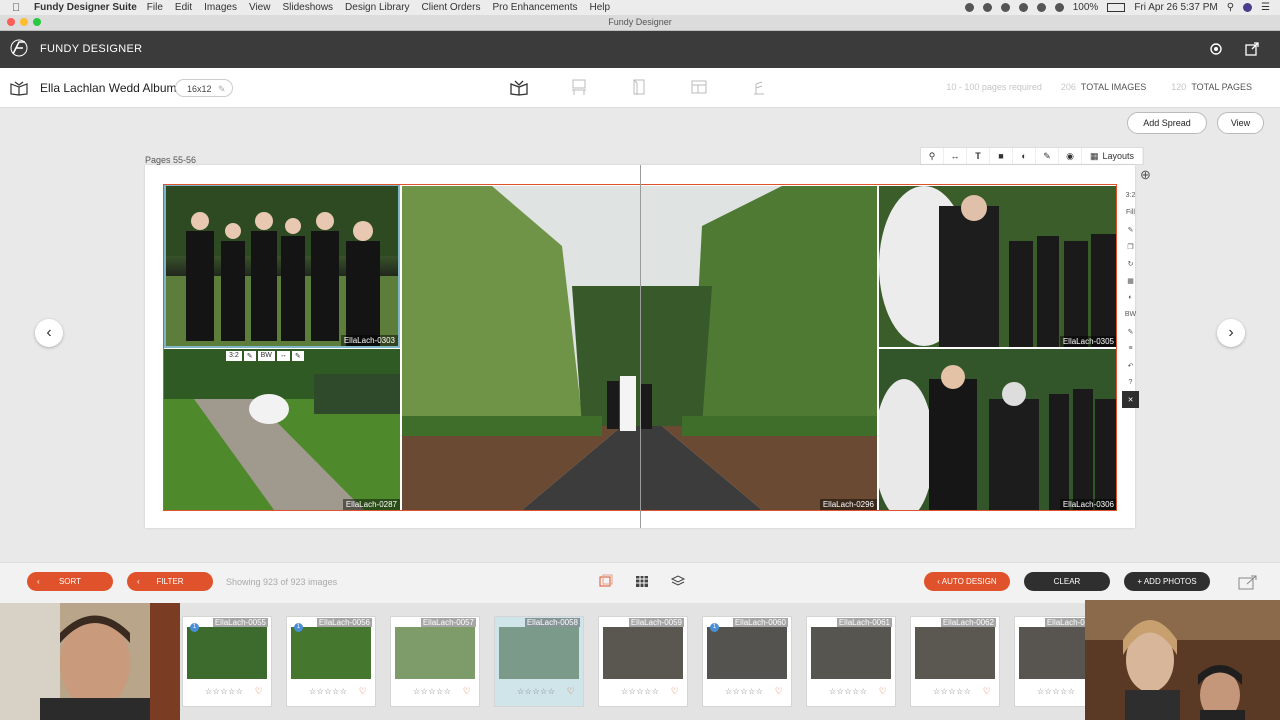  I want to click on text-tool-icon: T, so click(978, 156).